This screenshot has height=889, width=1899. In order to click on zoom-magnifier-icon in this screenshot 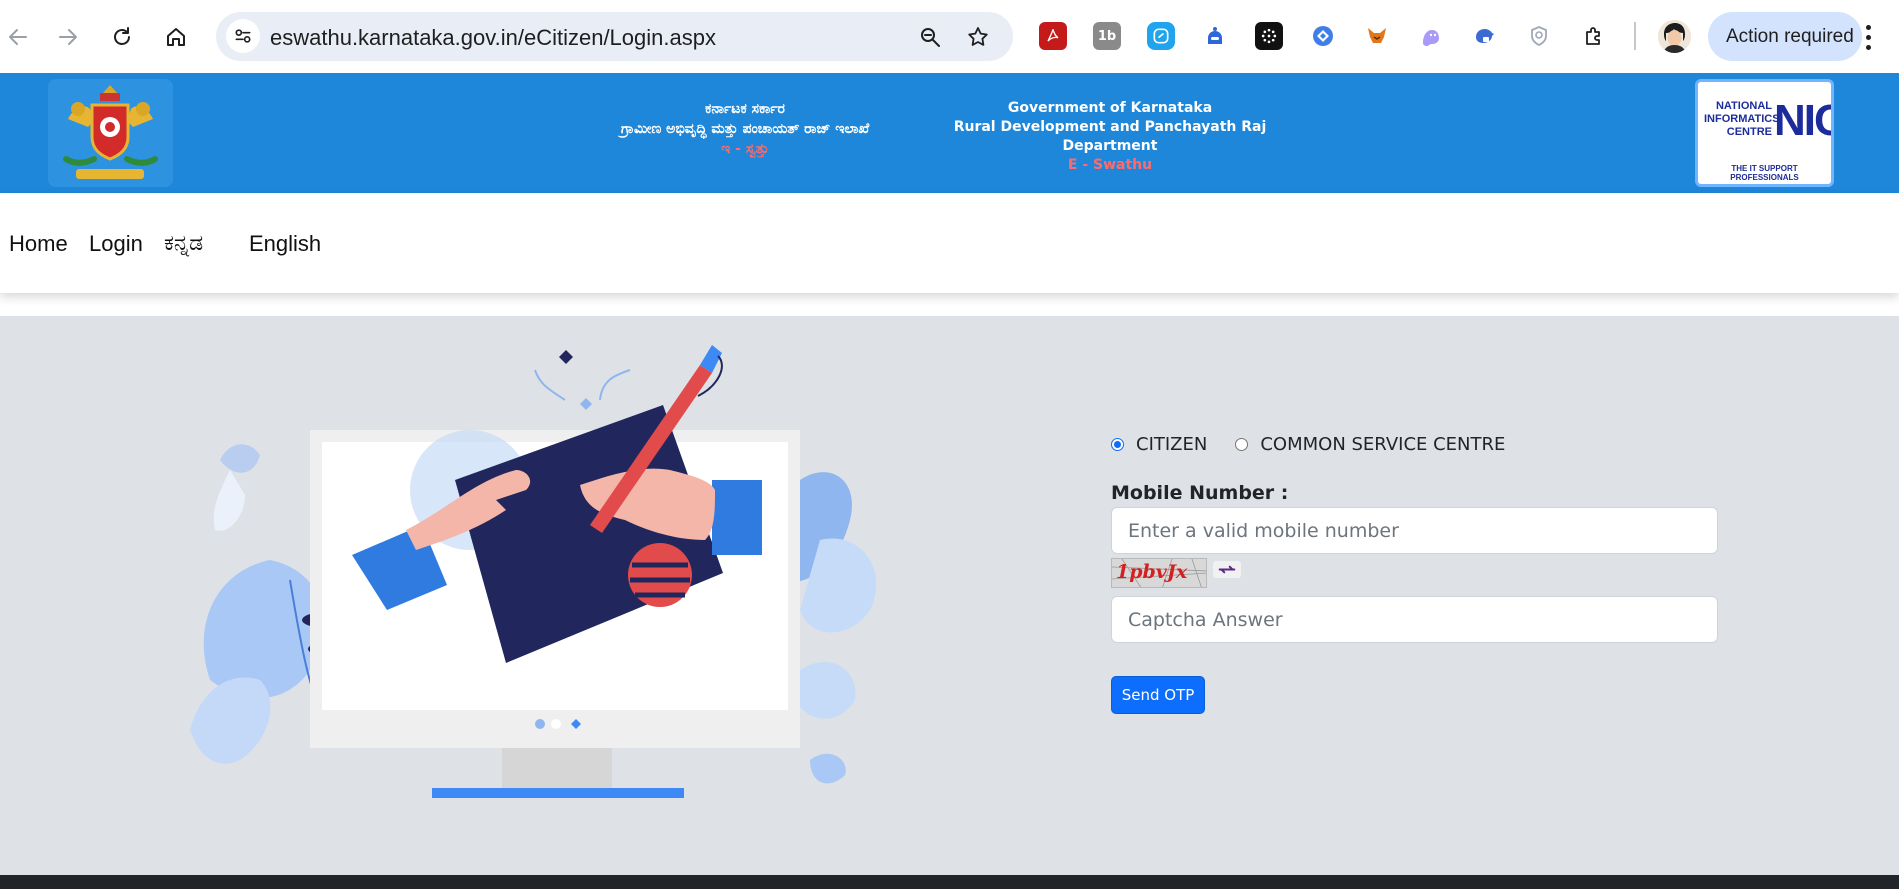, I will do `click(930, 37)`.